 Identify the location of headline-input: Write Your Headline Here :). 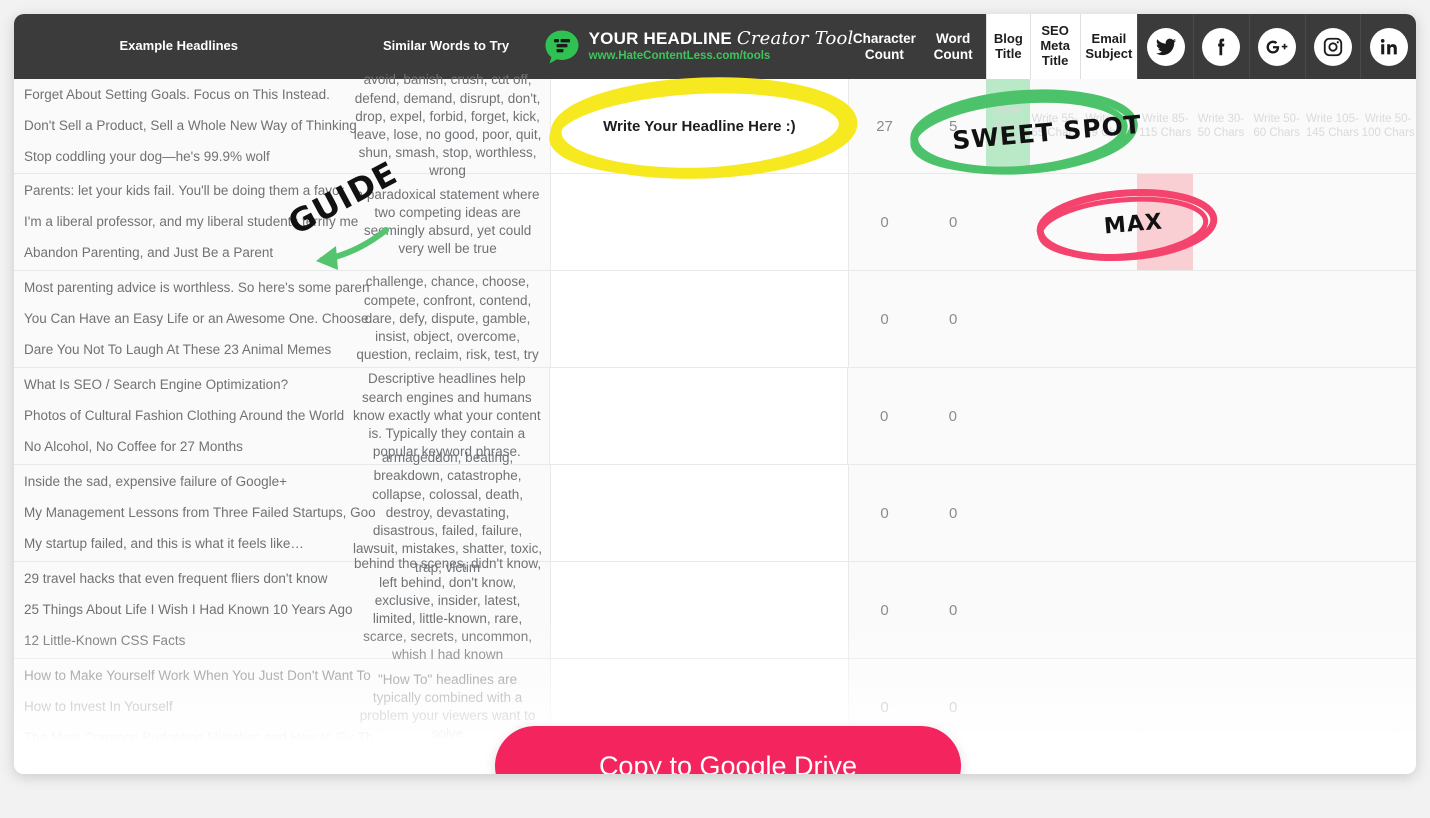
(699, 126).